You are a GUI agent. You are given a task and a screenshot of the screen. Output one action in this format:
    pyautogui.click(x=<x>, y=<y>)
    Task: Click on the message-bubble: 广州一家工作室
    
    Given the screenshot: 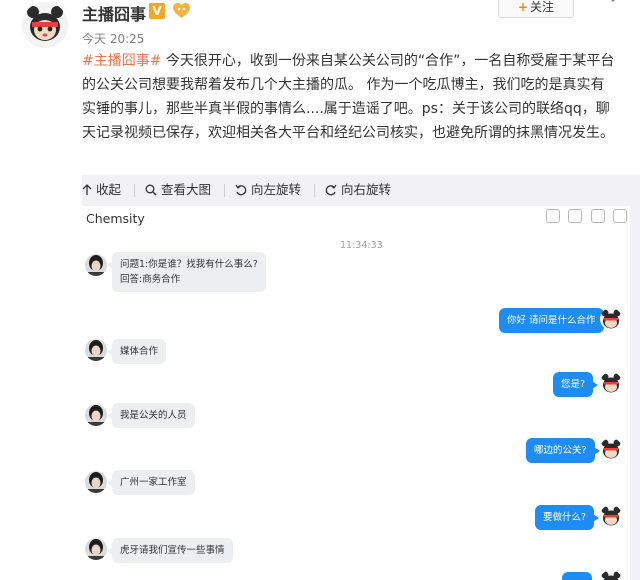 What is the action you would take?
    pyautogui.click(x=151, y=482)
    